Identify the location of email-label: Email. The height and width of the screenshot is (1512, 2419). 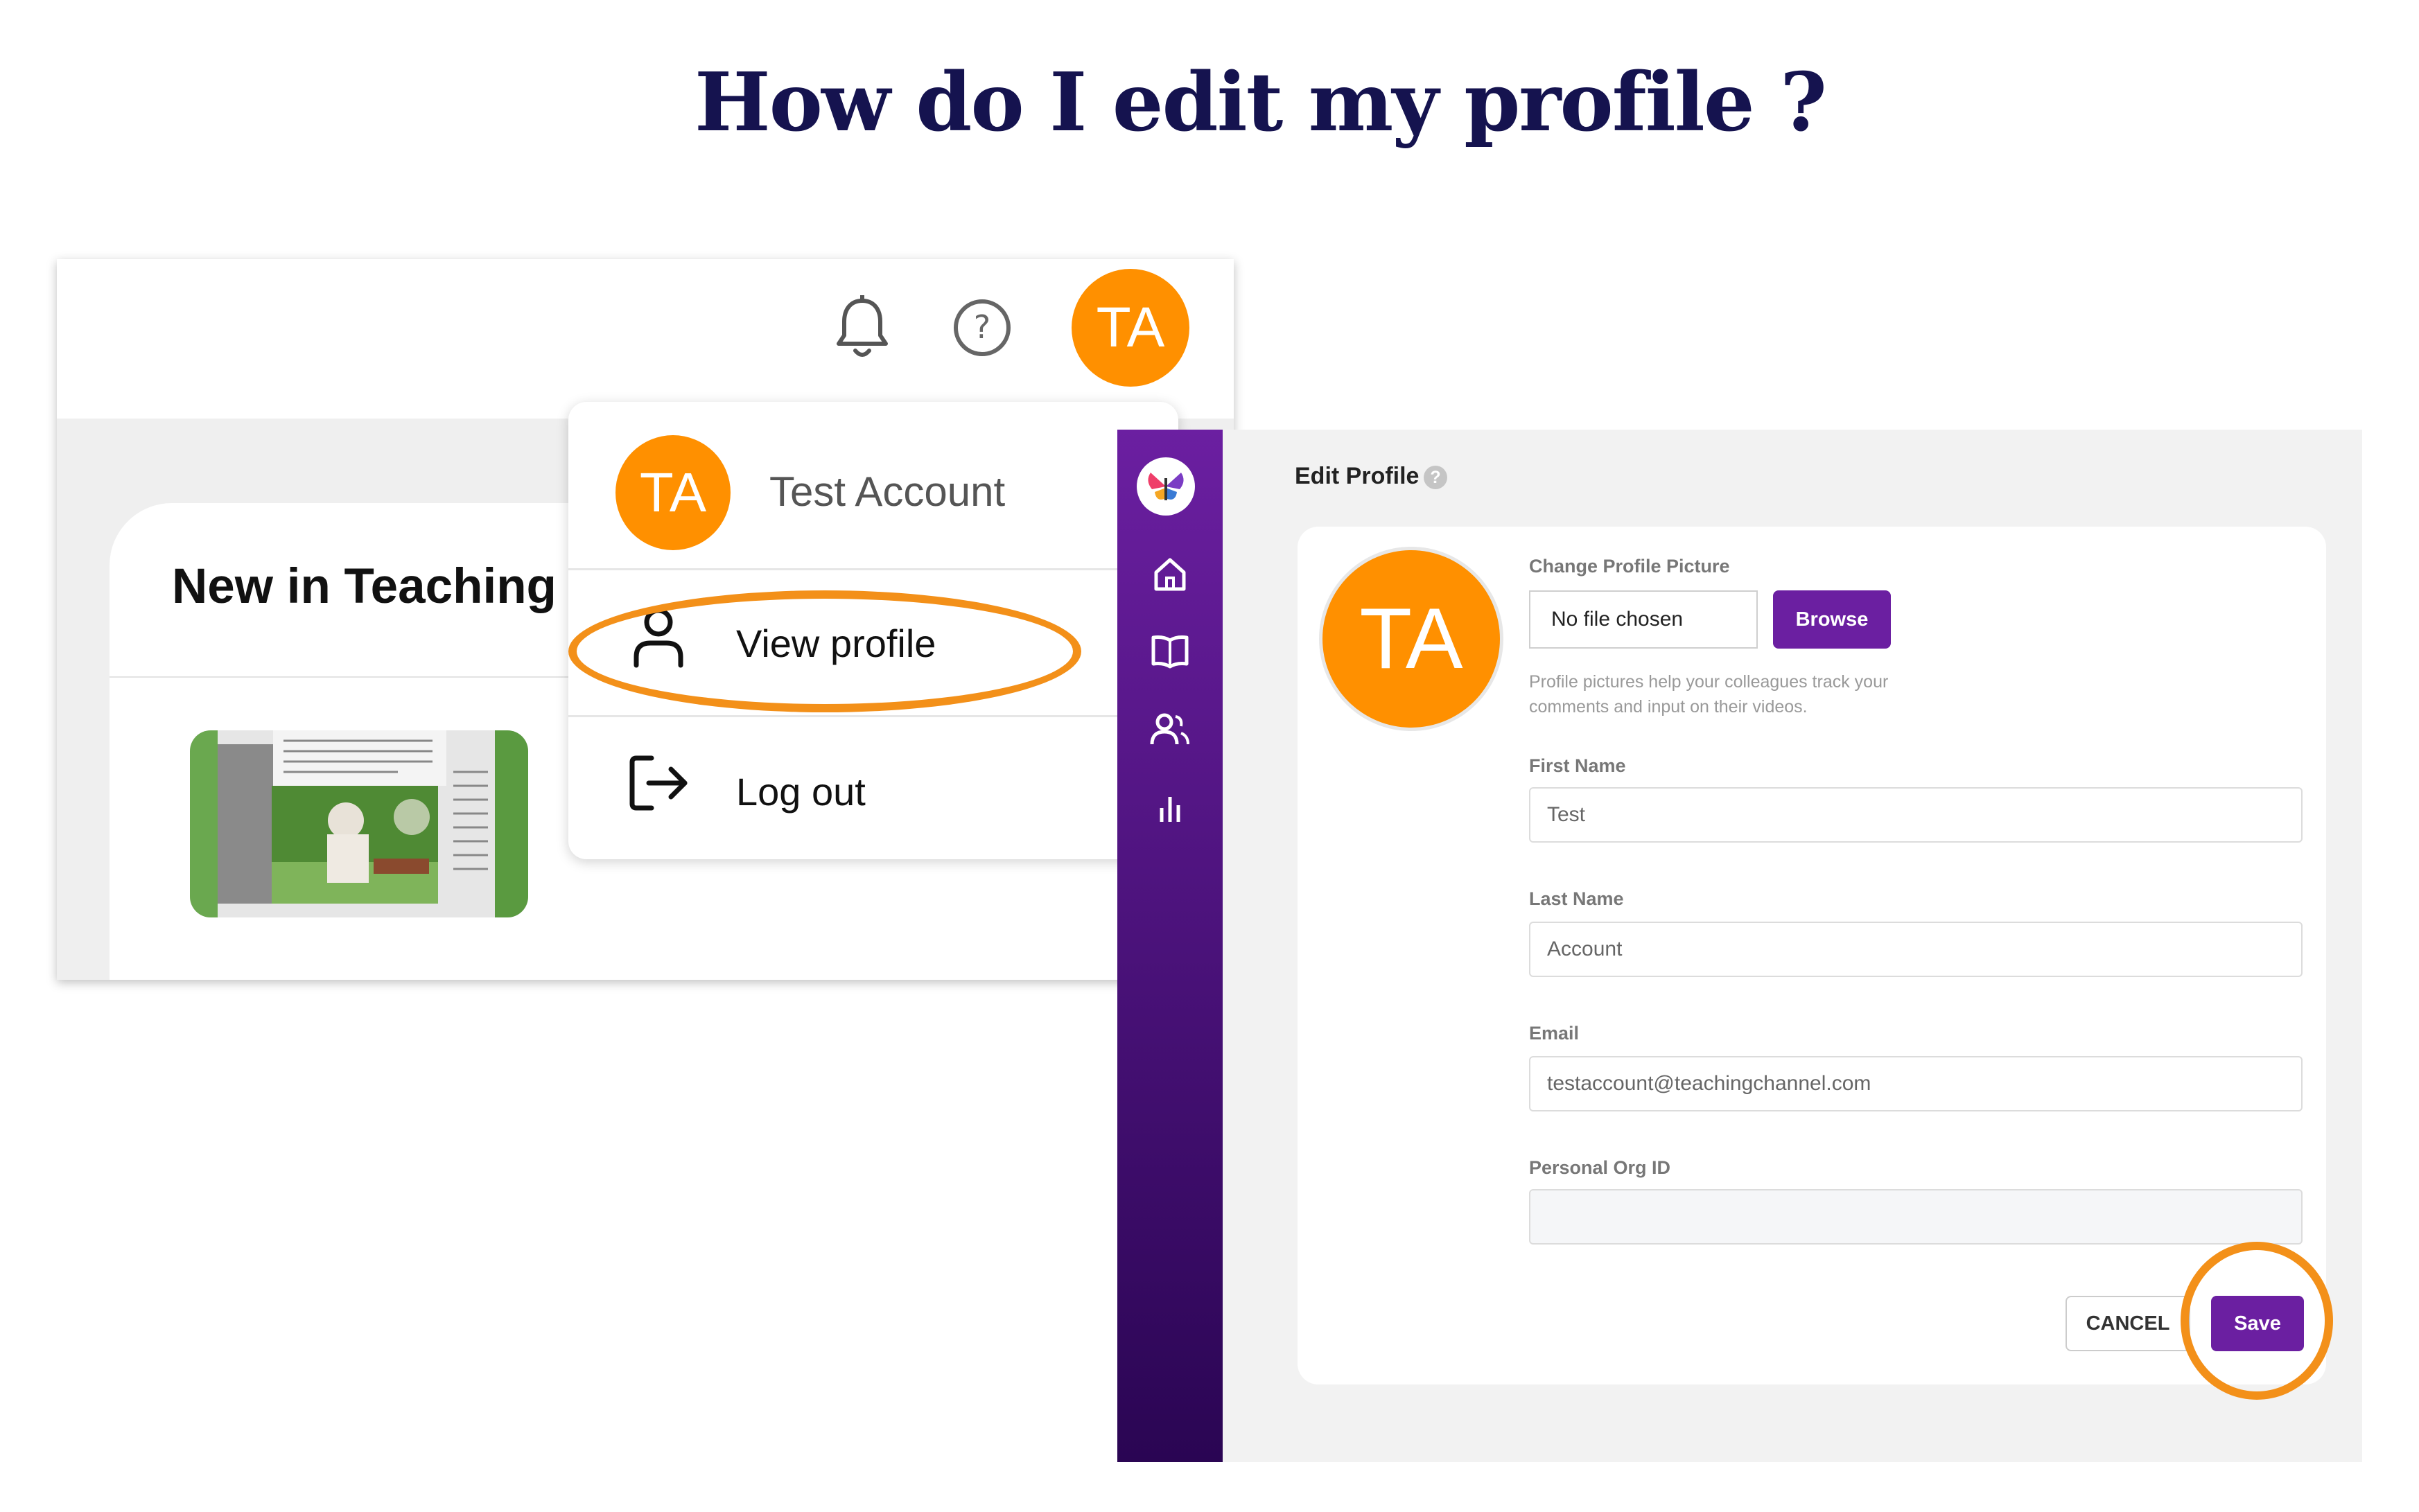
(1554, 1033).